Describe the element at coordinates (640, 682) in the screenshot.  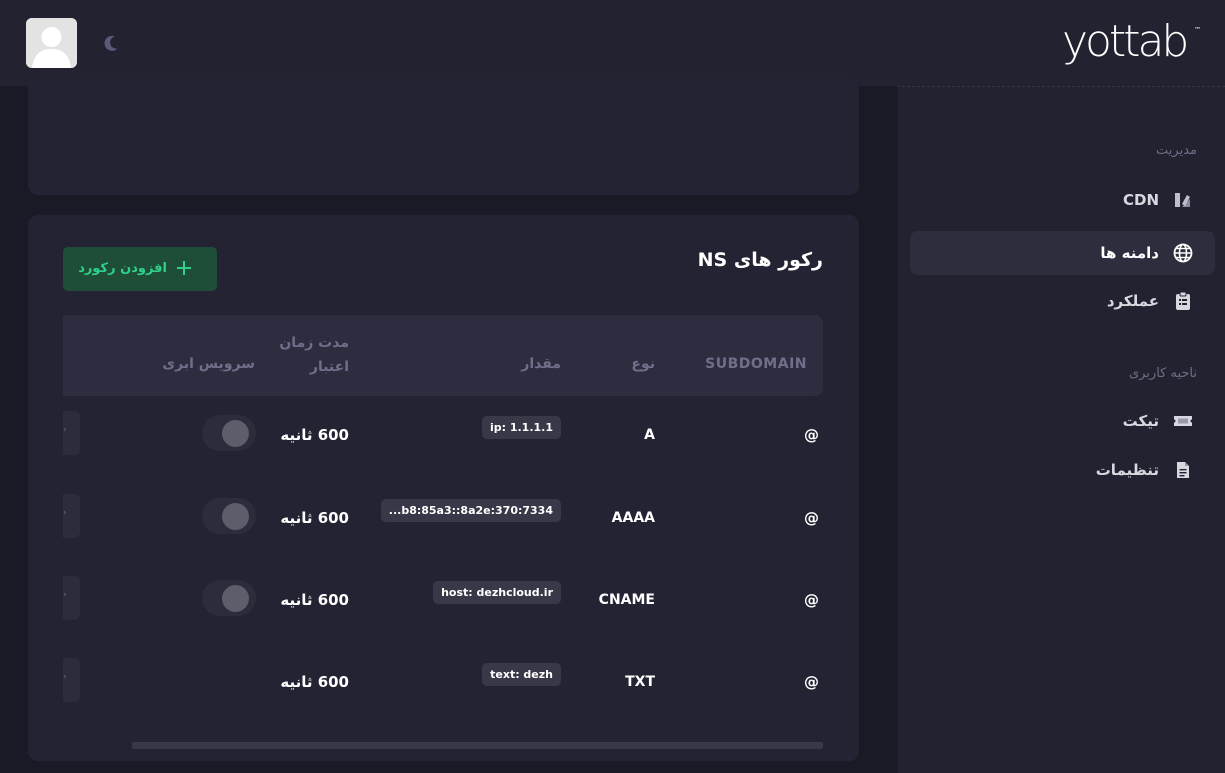
I see `cell-type: TXT` at that location.